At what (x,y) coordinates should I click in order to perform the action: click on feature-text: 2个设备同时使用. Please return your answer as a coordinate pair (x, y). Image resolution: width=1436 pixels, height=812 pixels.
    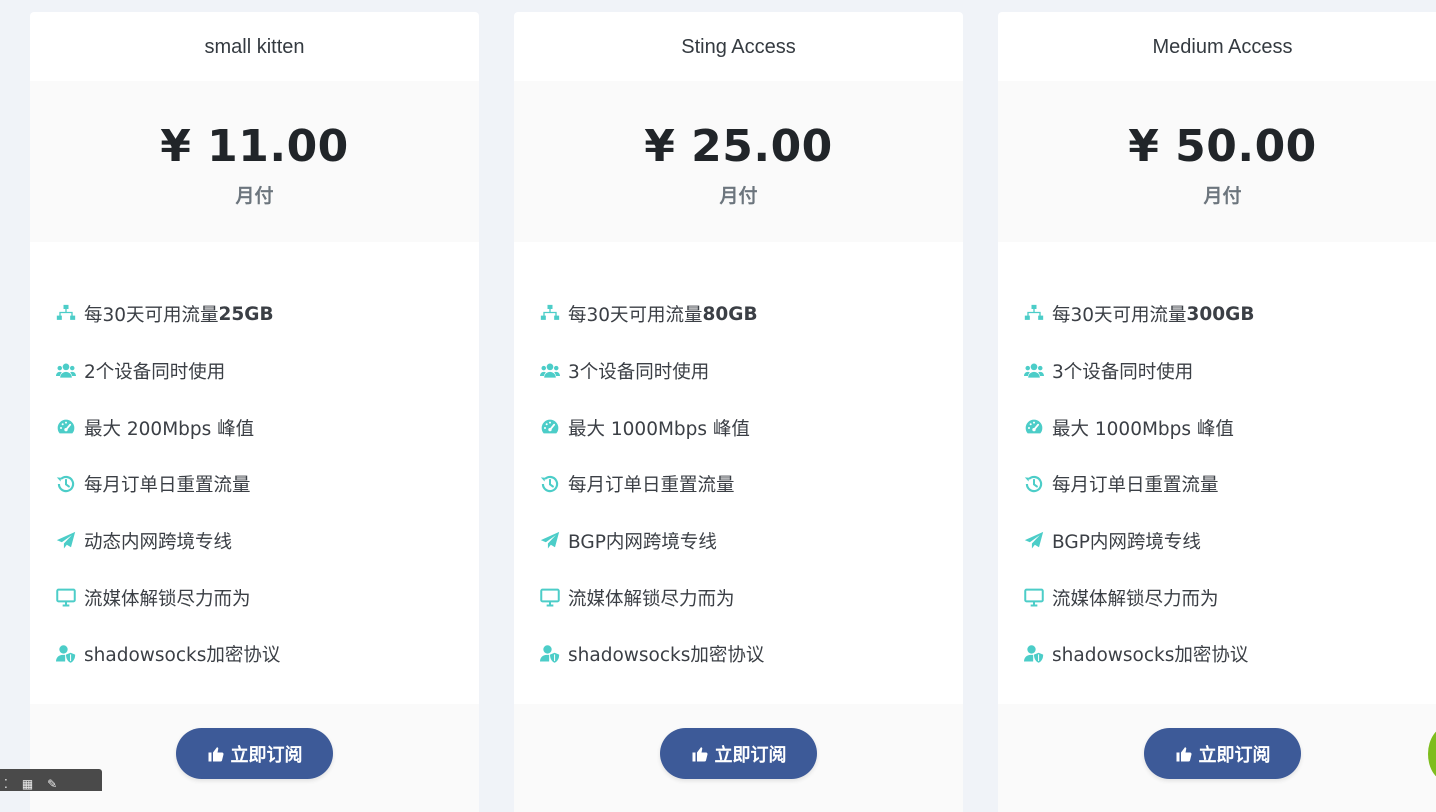
    Looking at the image, I should click on (155, 373).